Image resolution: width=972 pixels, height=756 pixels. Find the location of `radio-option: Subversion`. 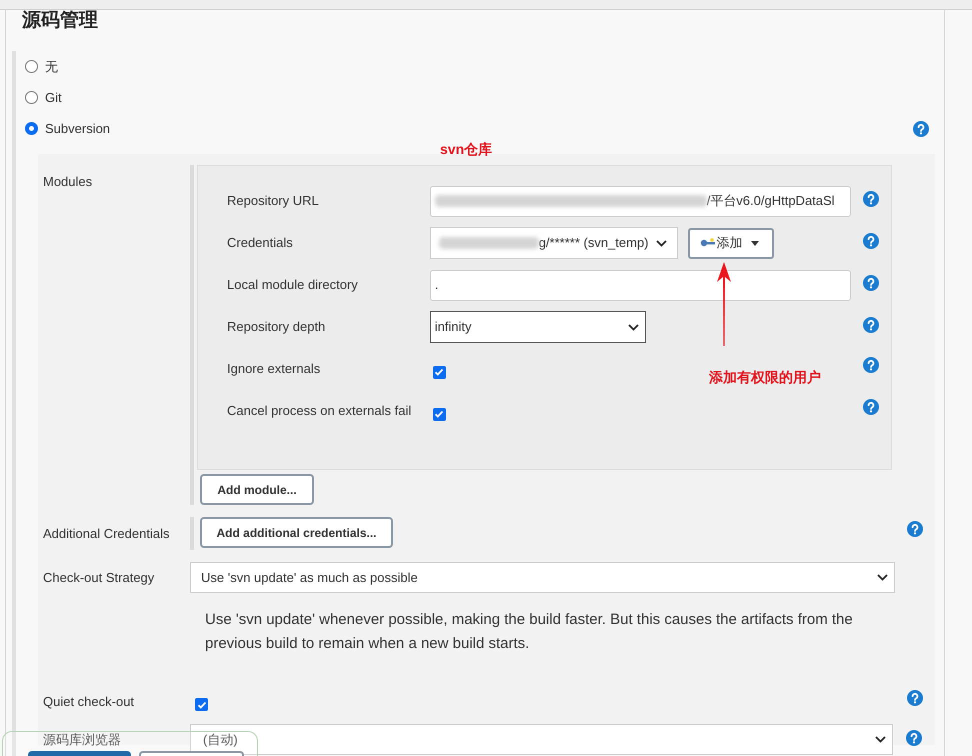

radio-option: Subversion is located at coordinates (67, 128).